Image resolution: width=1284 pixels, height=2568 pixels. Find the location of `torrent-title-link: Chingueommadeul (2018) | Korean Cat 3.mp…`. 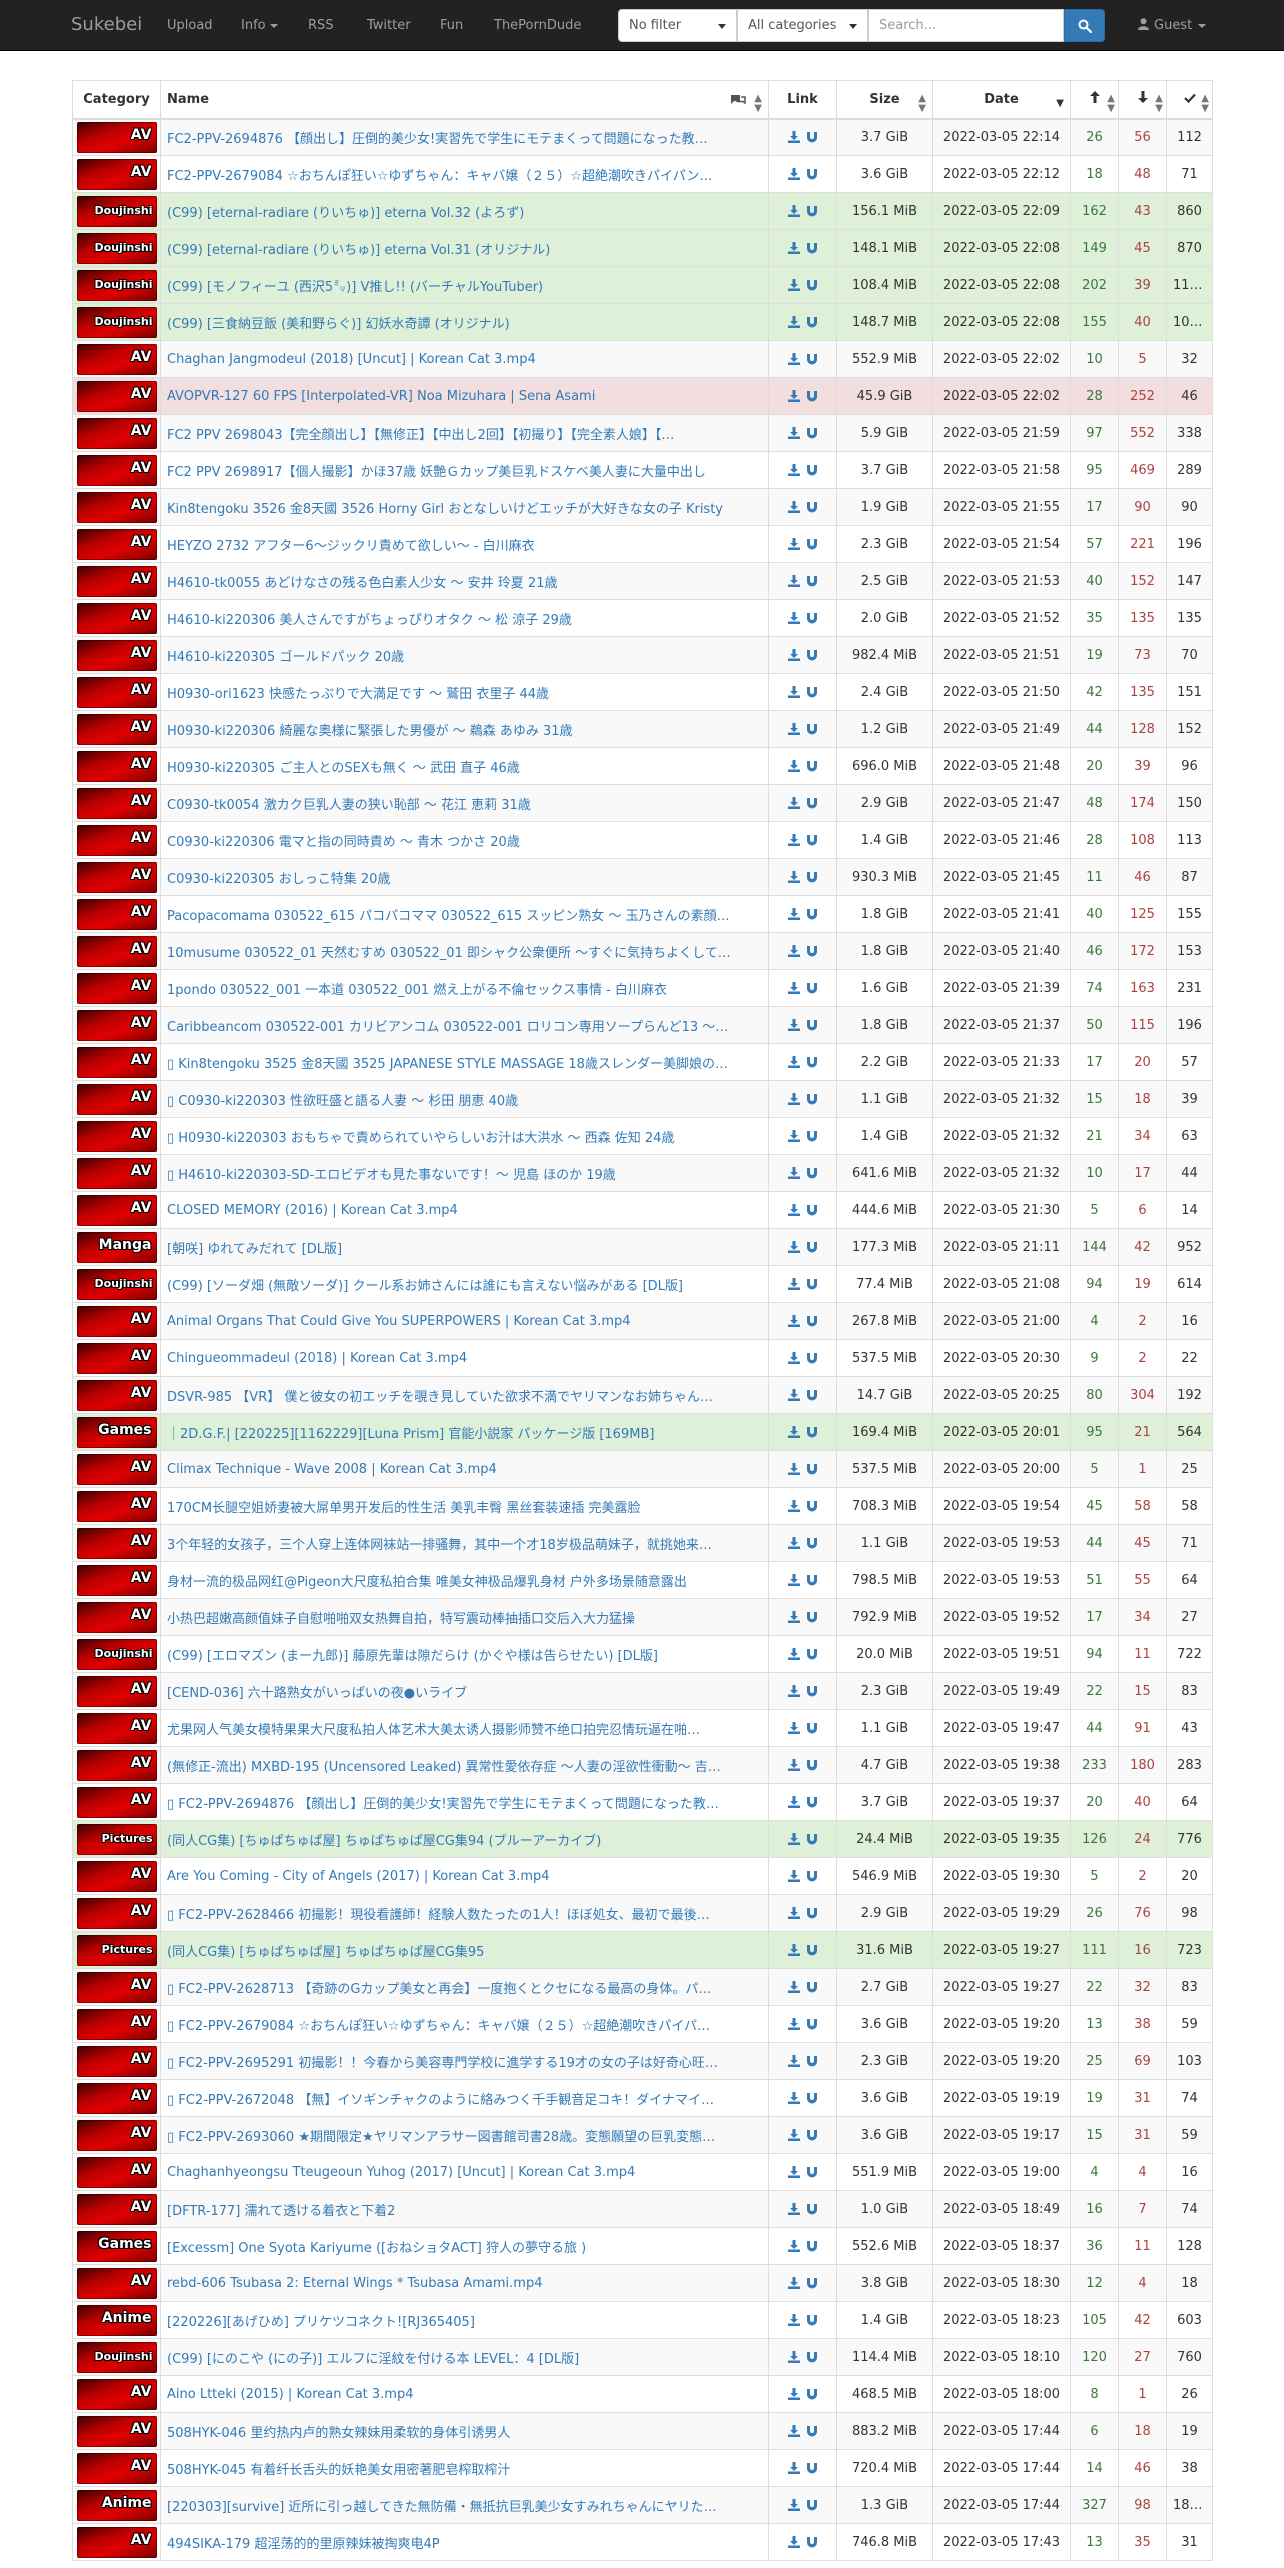

torrent-title-link: Chingueommadeul (2018) | Korean Cat 3.mp… is located at coordinates (317, 1358).